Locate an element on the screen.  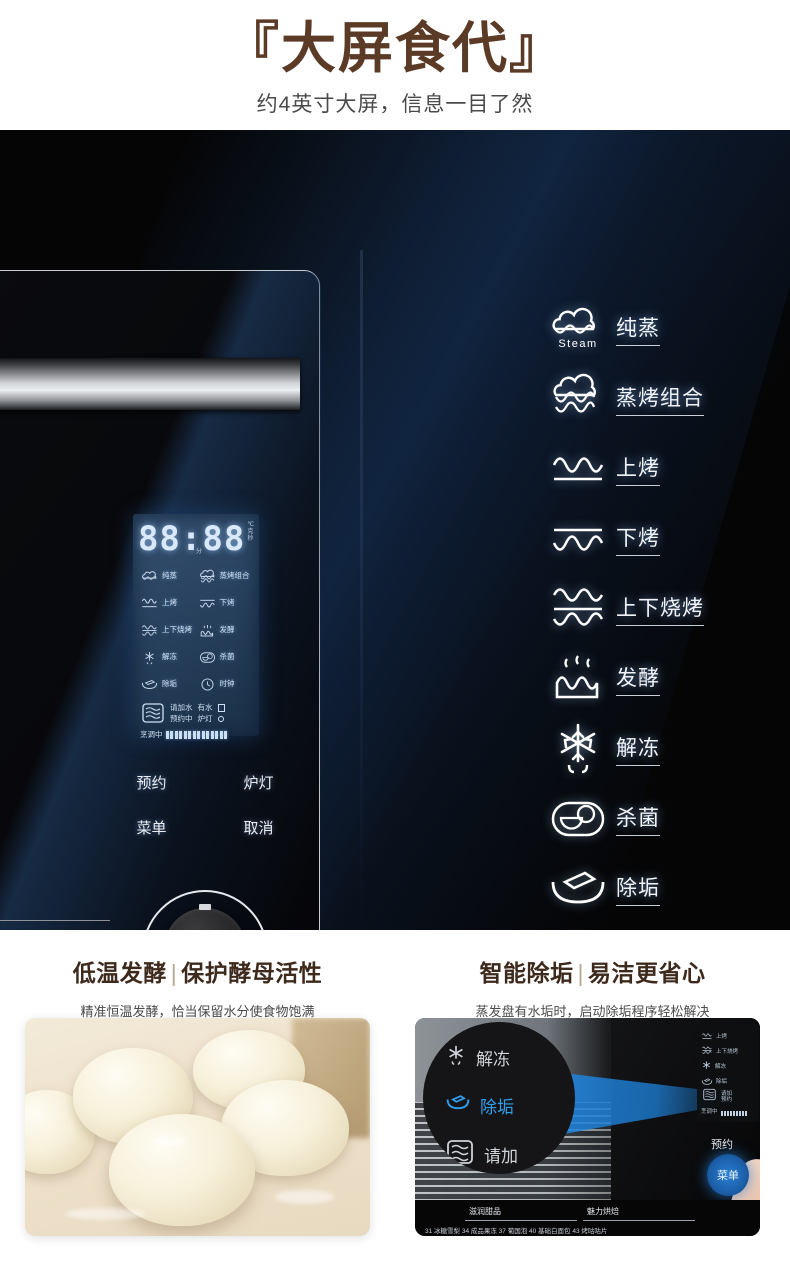
feature-title: 低温发酵 | 保护酵母活性 is located at coordinates (197, 971).